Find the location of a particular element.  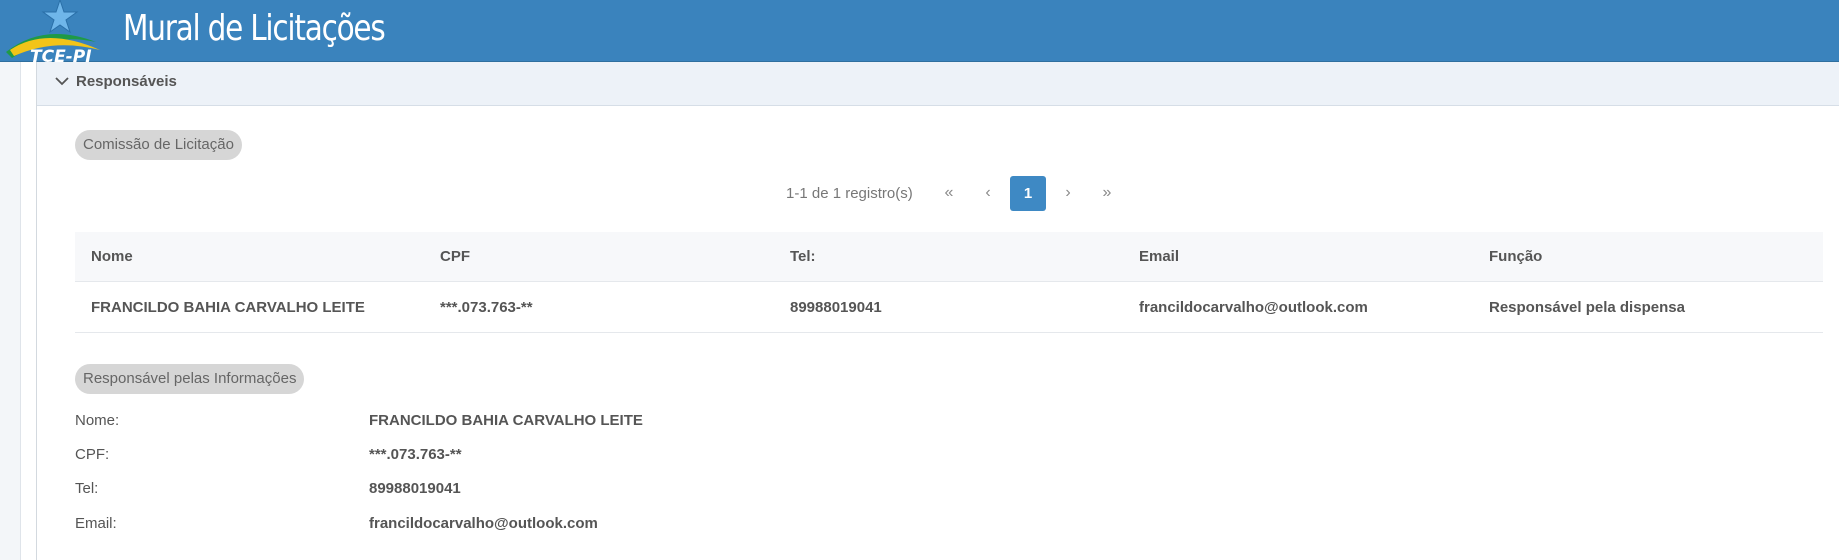

info-label-email: Email: is located at coordinates (96, 523).